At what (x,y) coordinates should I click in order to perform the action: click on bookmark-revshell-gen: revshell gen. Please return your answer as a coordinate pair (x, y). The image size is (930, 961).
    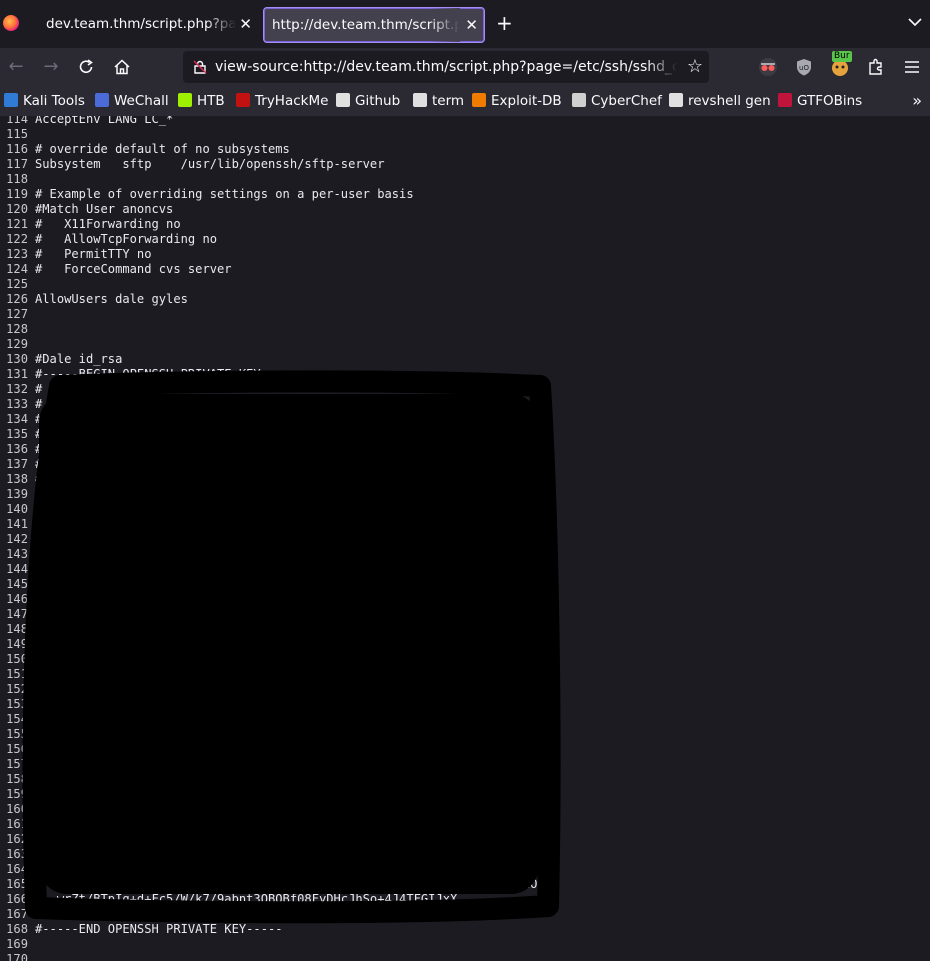
    Looking at the image, I should click on (720, 101).